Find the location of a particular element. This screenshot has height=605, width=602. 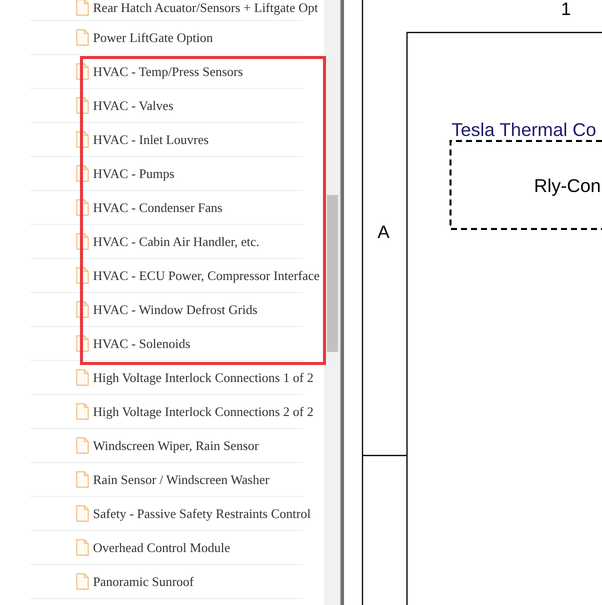

zone-divider-line is located at coordinates (384, 455).